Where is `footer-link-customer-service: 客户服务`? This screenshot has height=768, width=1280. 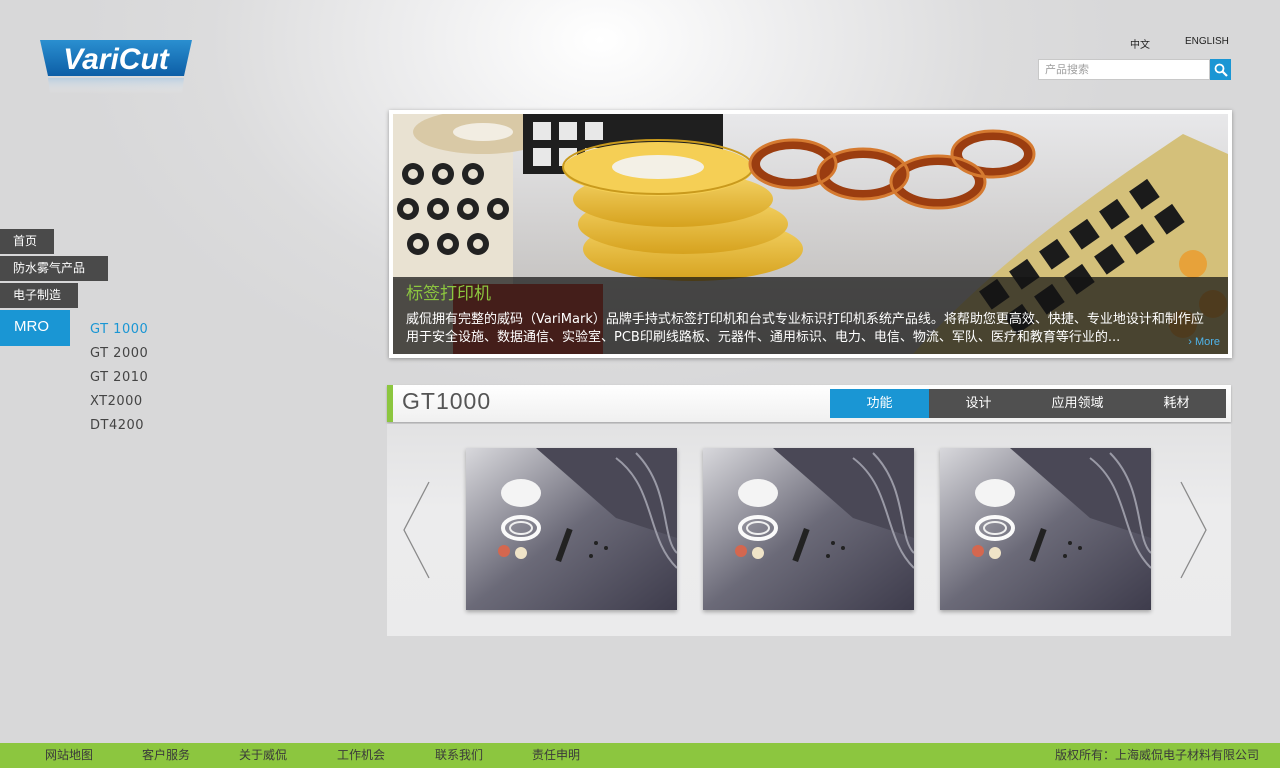 footer-link-customer-service: 客户服务 is located at coordinates (166, 755).